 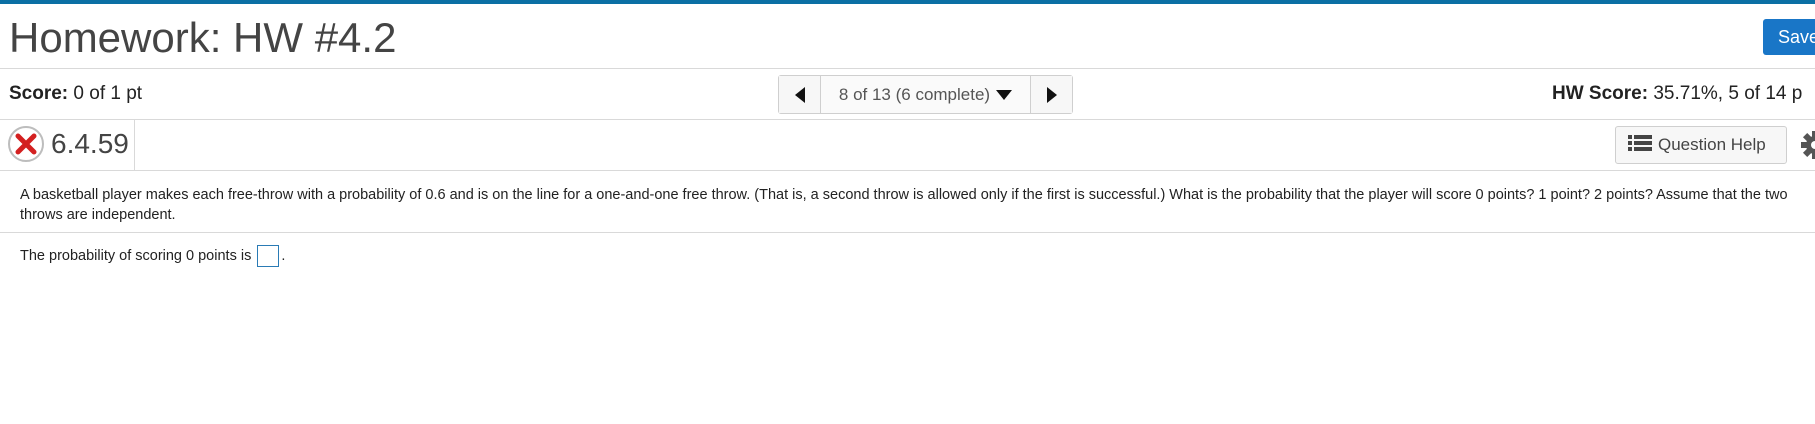 What do you see at coordinates (907, 4) in the screenshot?
I see `top-accent-bar` at bounding box center [907, 4].